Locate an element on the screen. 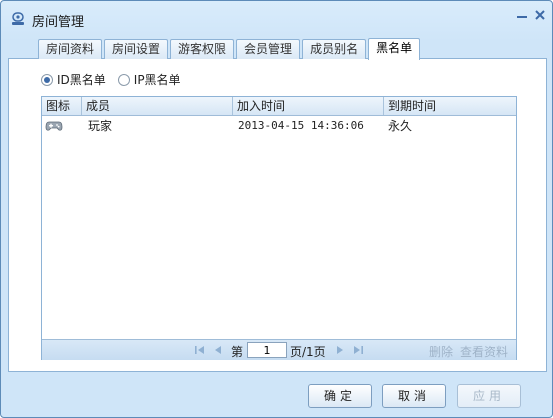 This screenshot has width=553, height=418. tab-member-management: 会员管理 is located at coordinates (268, 49).